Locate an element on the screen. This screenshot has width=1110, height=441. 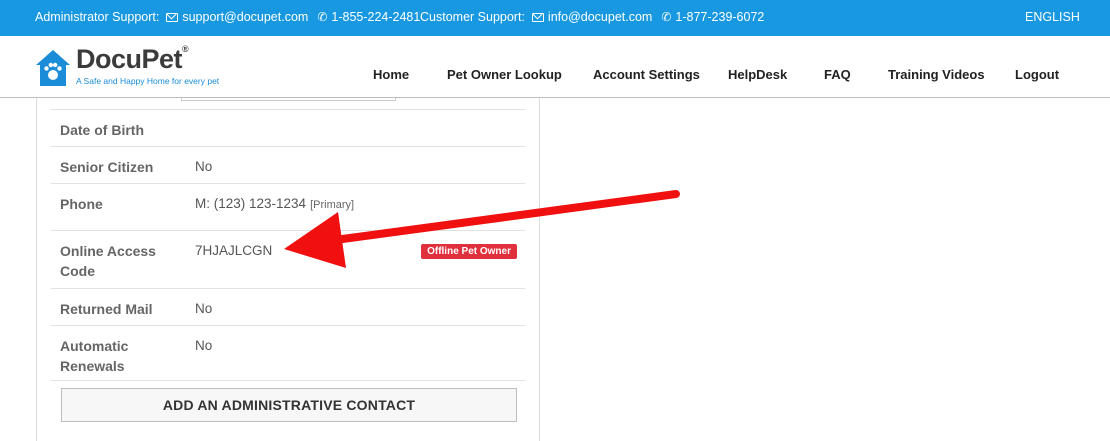
detail-row-phone: Phone M: (123) 123-1234 [Primary] is located at coordinates (288, 206).